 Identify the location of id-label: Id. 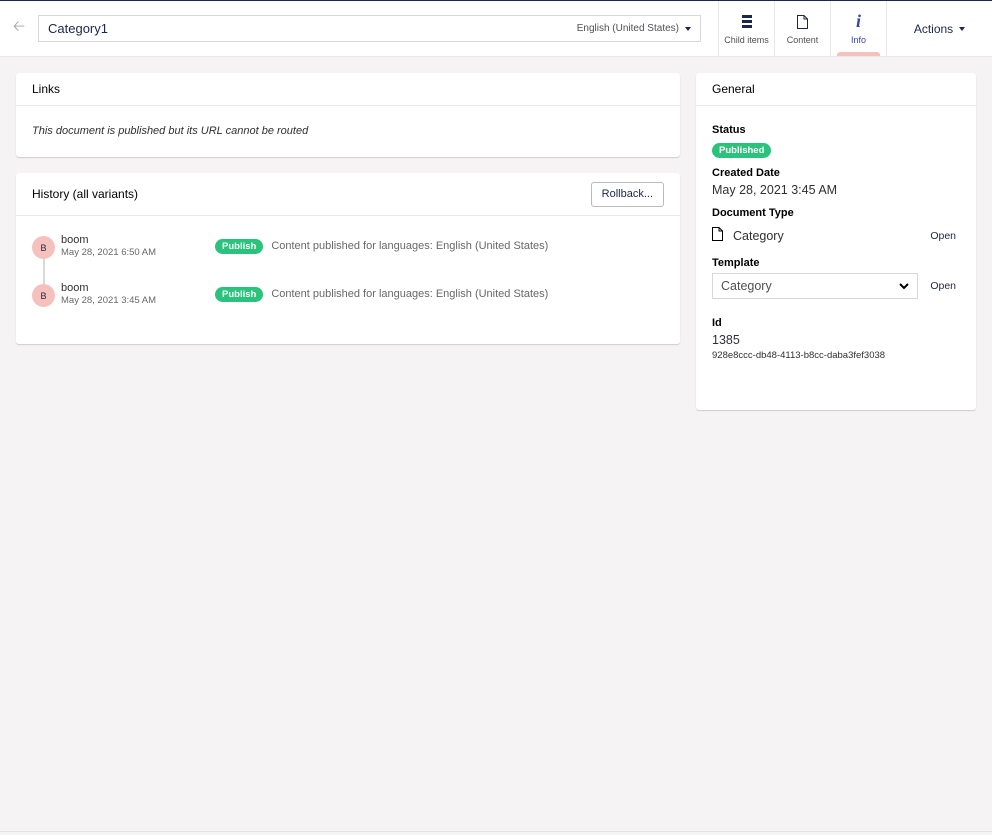
(717, 323).